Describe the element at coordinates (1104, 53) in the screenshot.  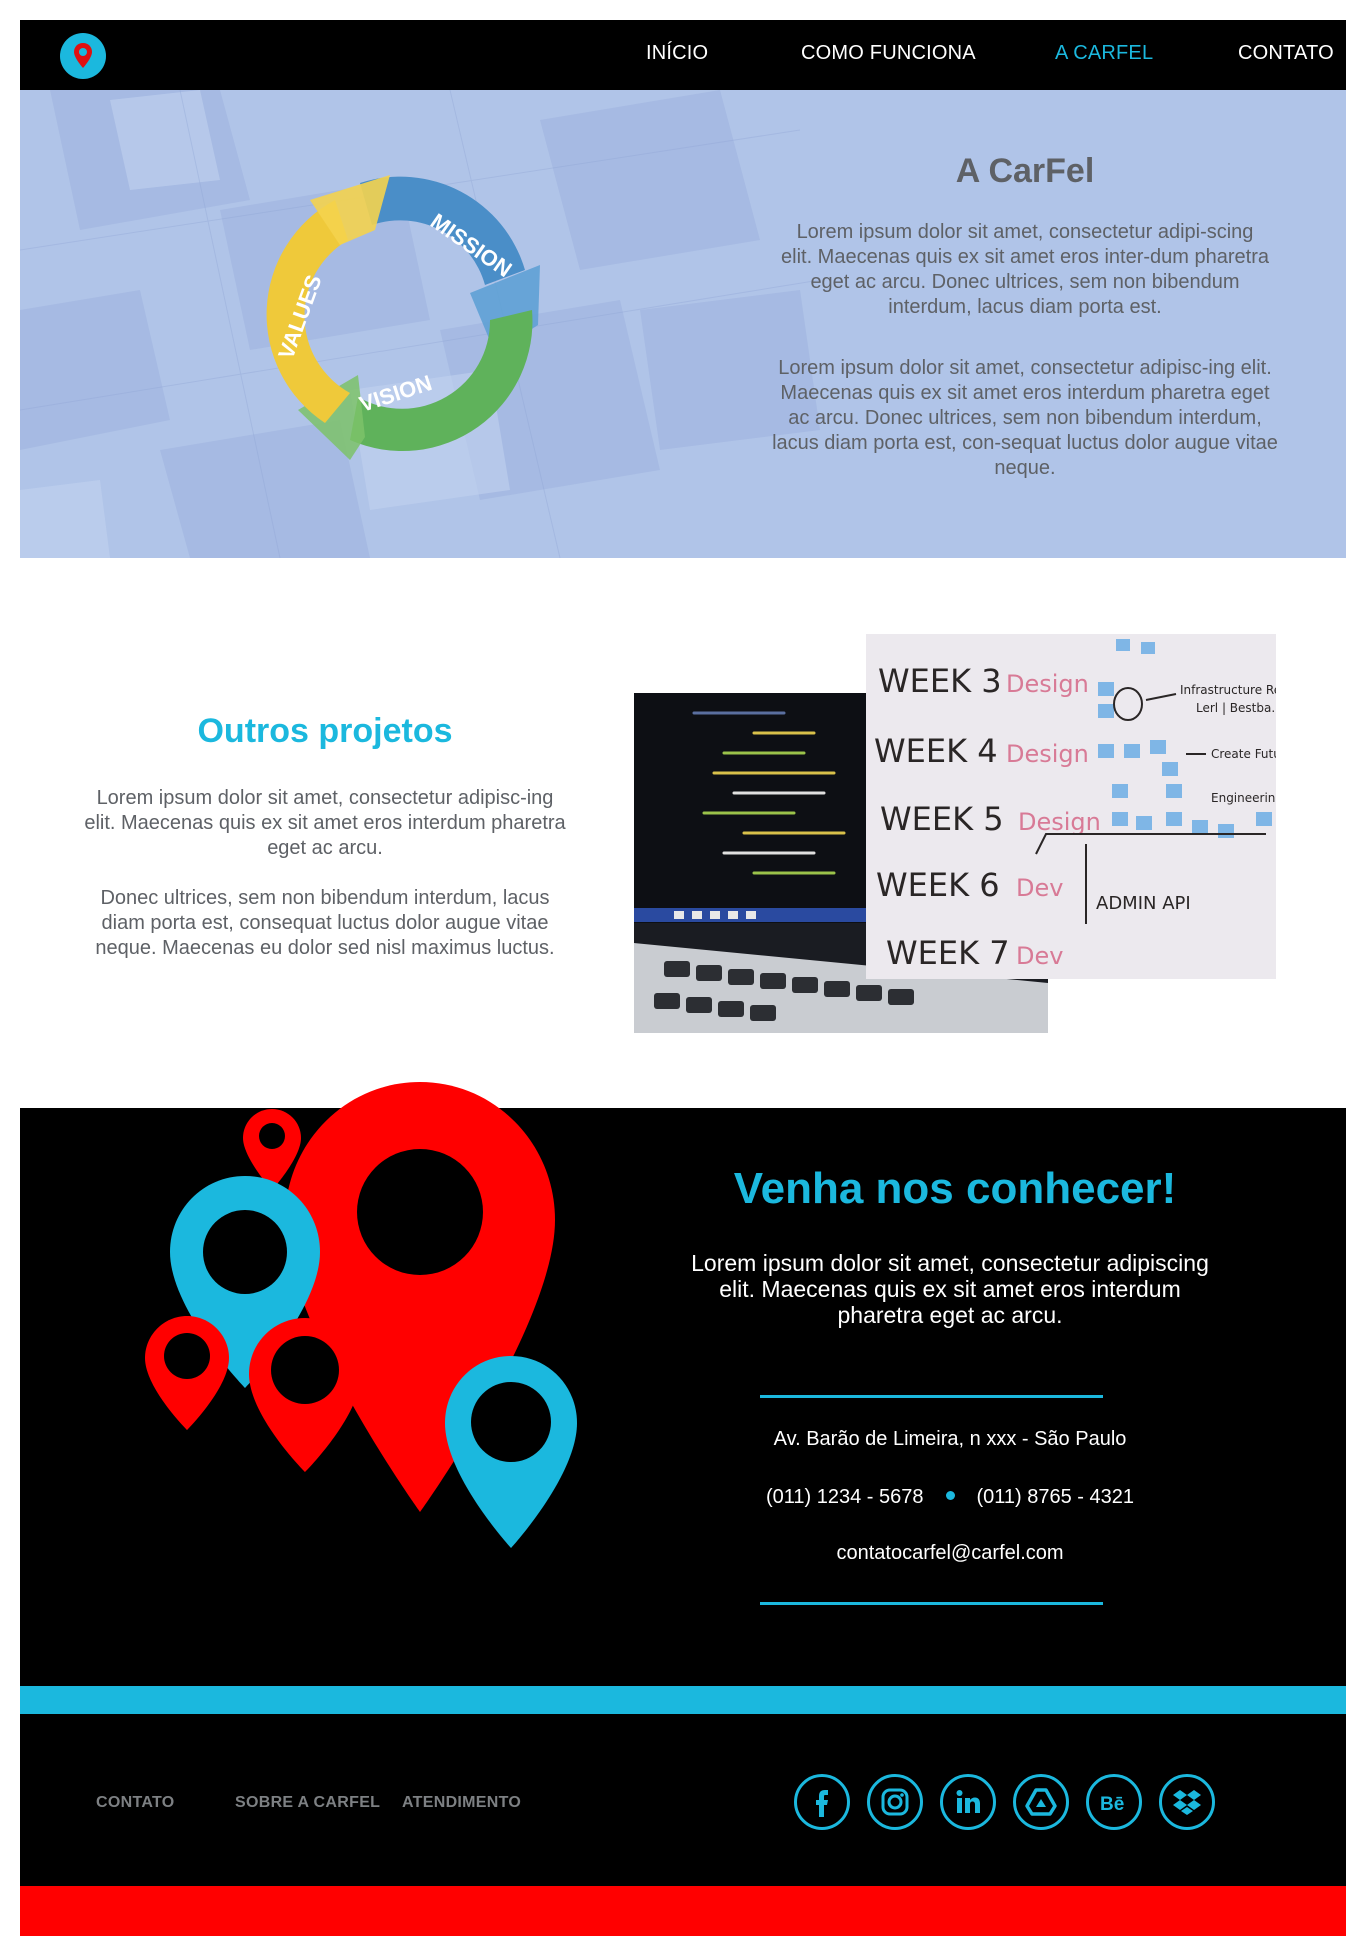
I see `nav-item-a-carfel: A CARFEL` at that location.